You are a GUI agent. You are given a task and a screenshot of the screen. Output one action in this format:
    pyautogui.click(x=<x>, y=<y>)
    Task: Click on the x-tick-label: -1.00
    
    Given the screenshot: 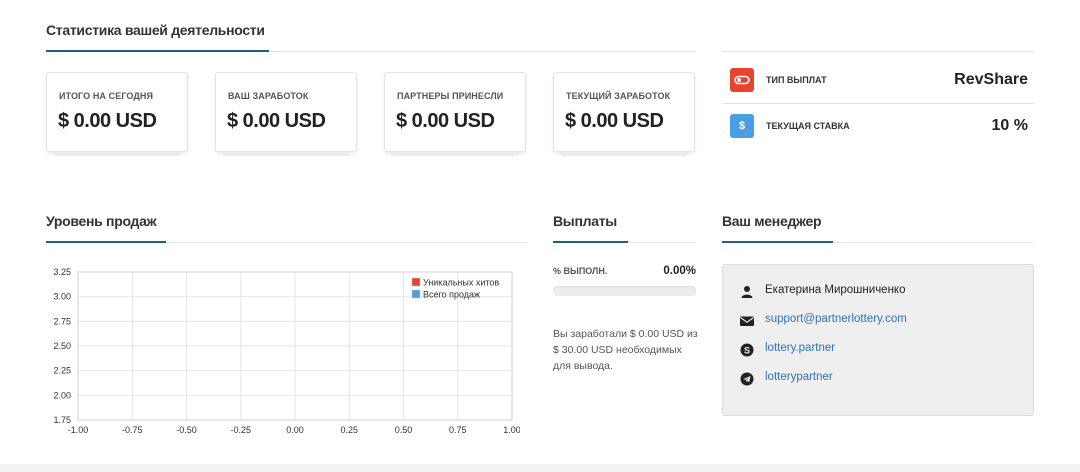 What is the action you would take?
    pyautogui.click(x=78, y=430)
    